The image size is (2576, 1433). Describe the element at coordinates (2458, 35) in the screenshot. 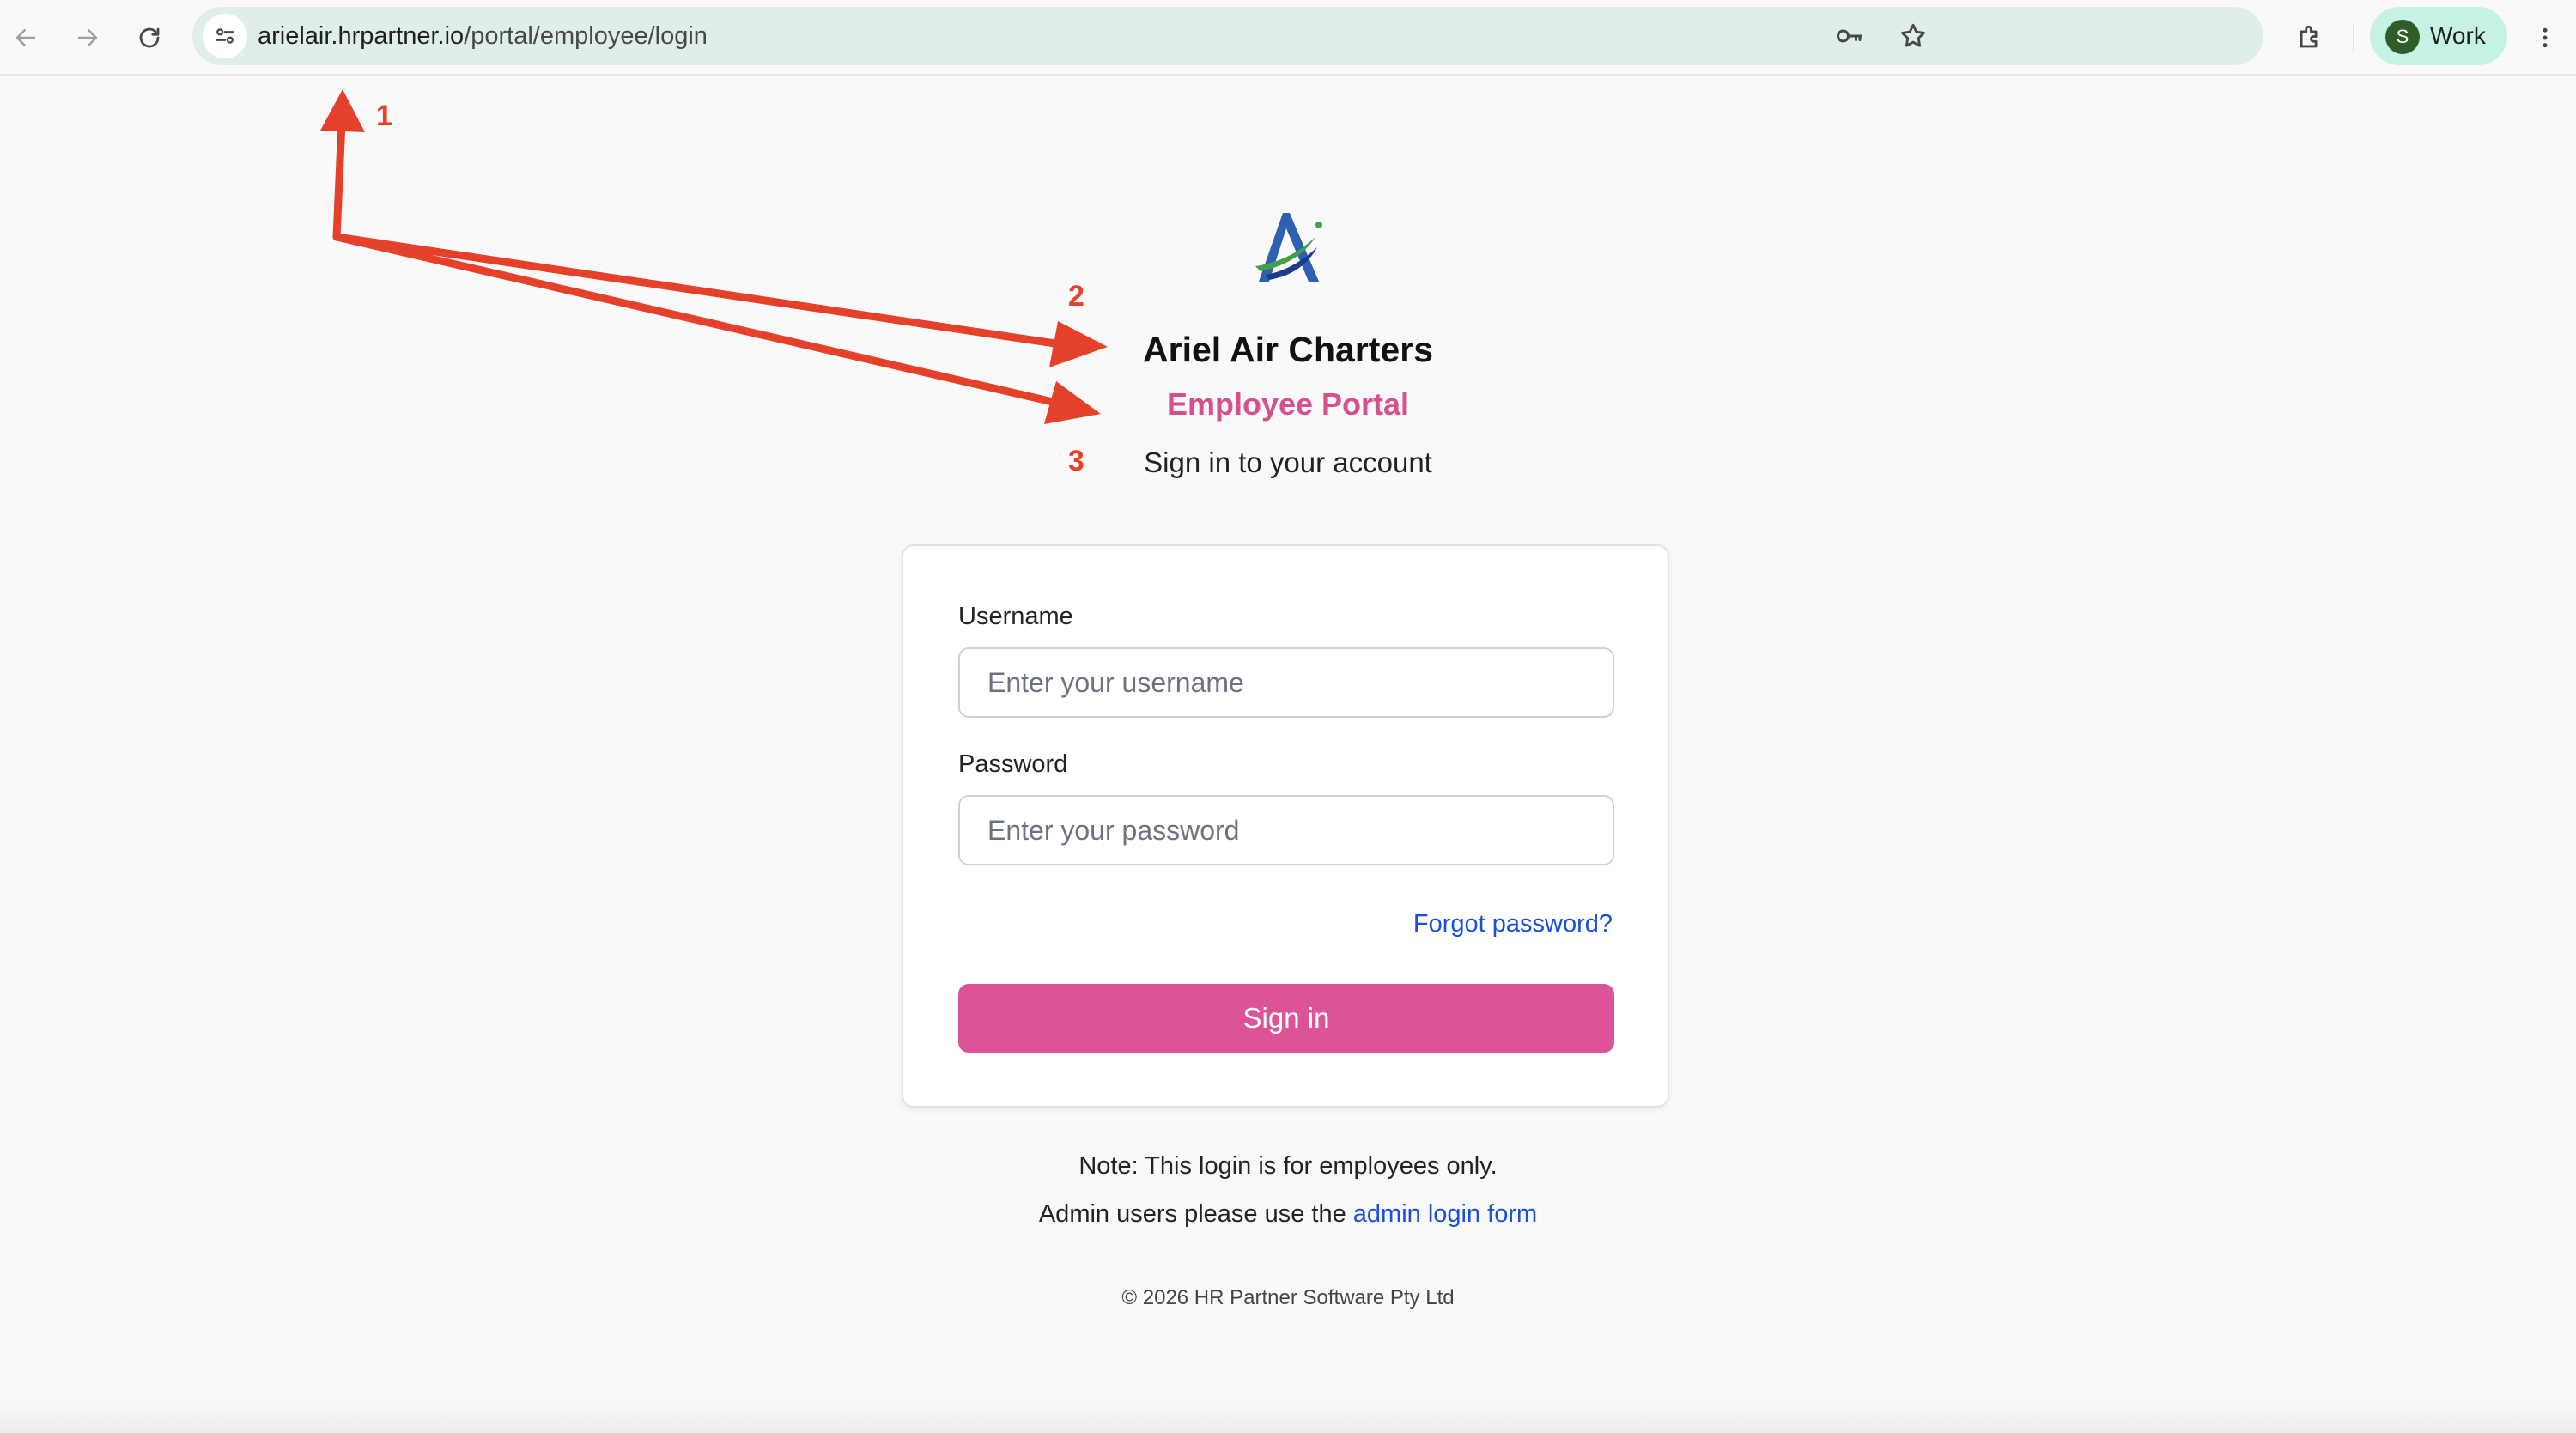

I see `profile-label: Work` at that location.